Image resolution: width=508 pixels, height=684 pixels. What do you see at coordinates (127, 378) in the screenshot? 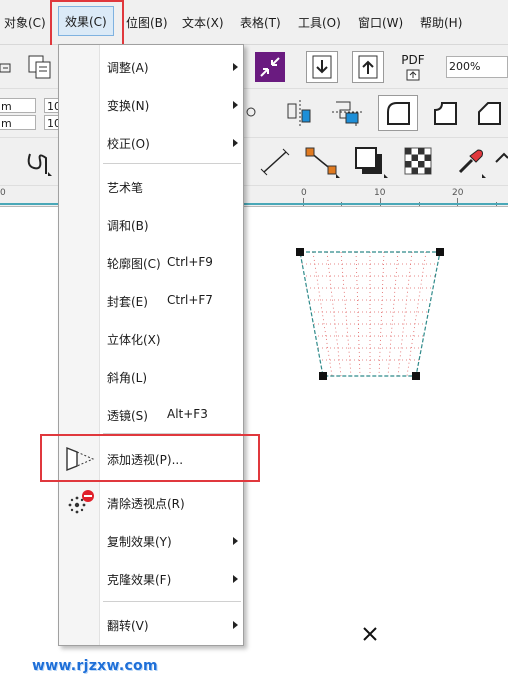
I see `menu-item-label: 斜角(L)` at bounding box center [127, 378].